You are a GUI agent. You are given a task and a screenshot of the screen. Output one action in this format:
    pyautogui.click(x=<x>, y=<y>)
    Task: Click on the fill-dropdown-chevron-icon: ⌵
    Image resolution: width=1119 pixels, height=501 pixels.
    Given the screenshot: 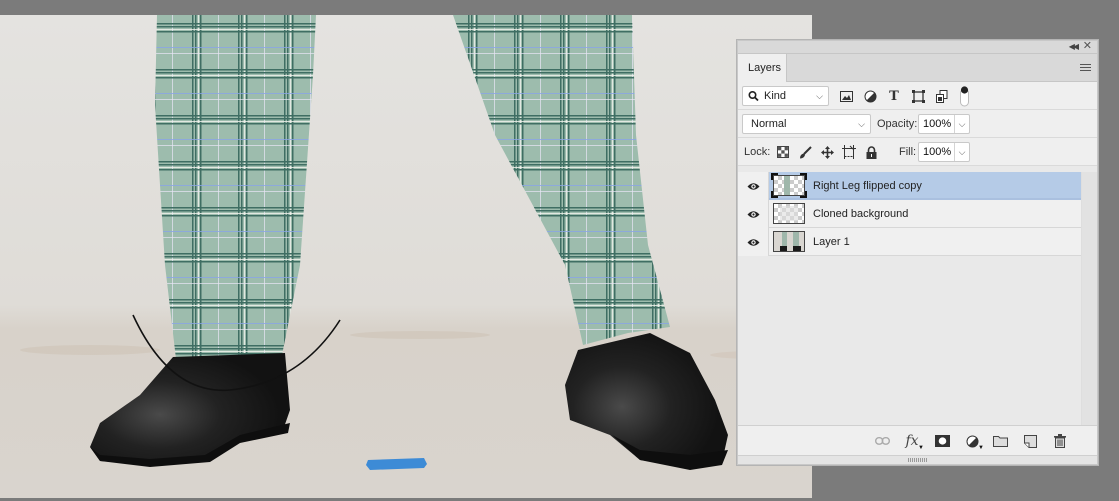 What is the action you would take?
    pyautogui.click(x=961, y=152)
    